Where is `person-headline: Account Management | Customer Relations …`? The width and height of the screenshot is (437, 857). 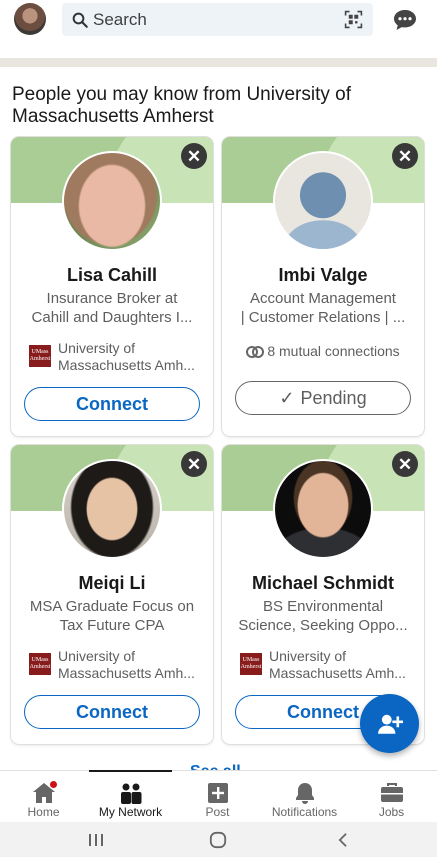 person-headline: Account Management | Customer Relations … is located at coordinates (323, 308).